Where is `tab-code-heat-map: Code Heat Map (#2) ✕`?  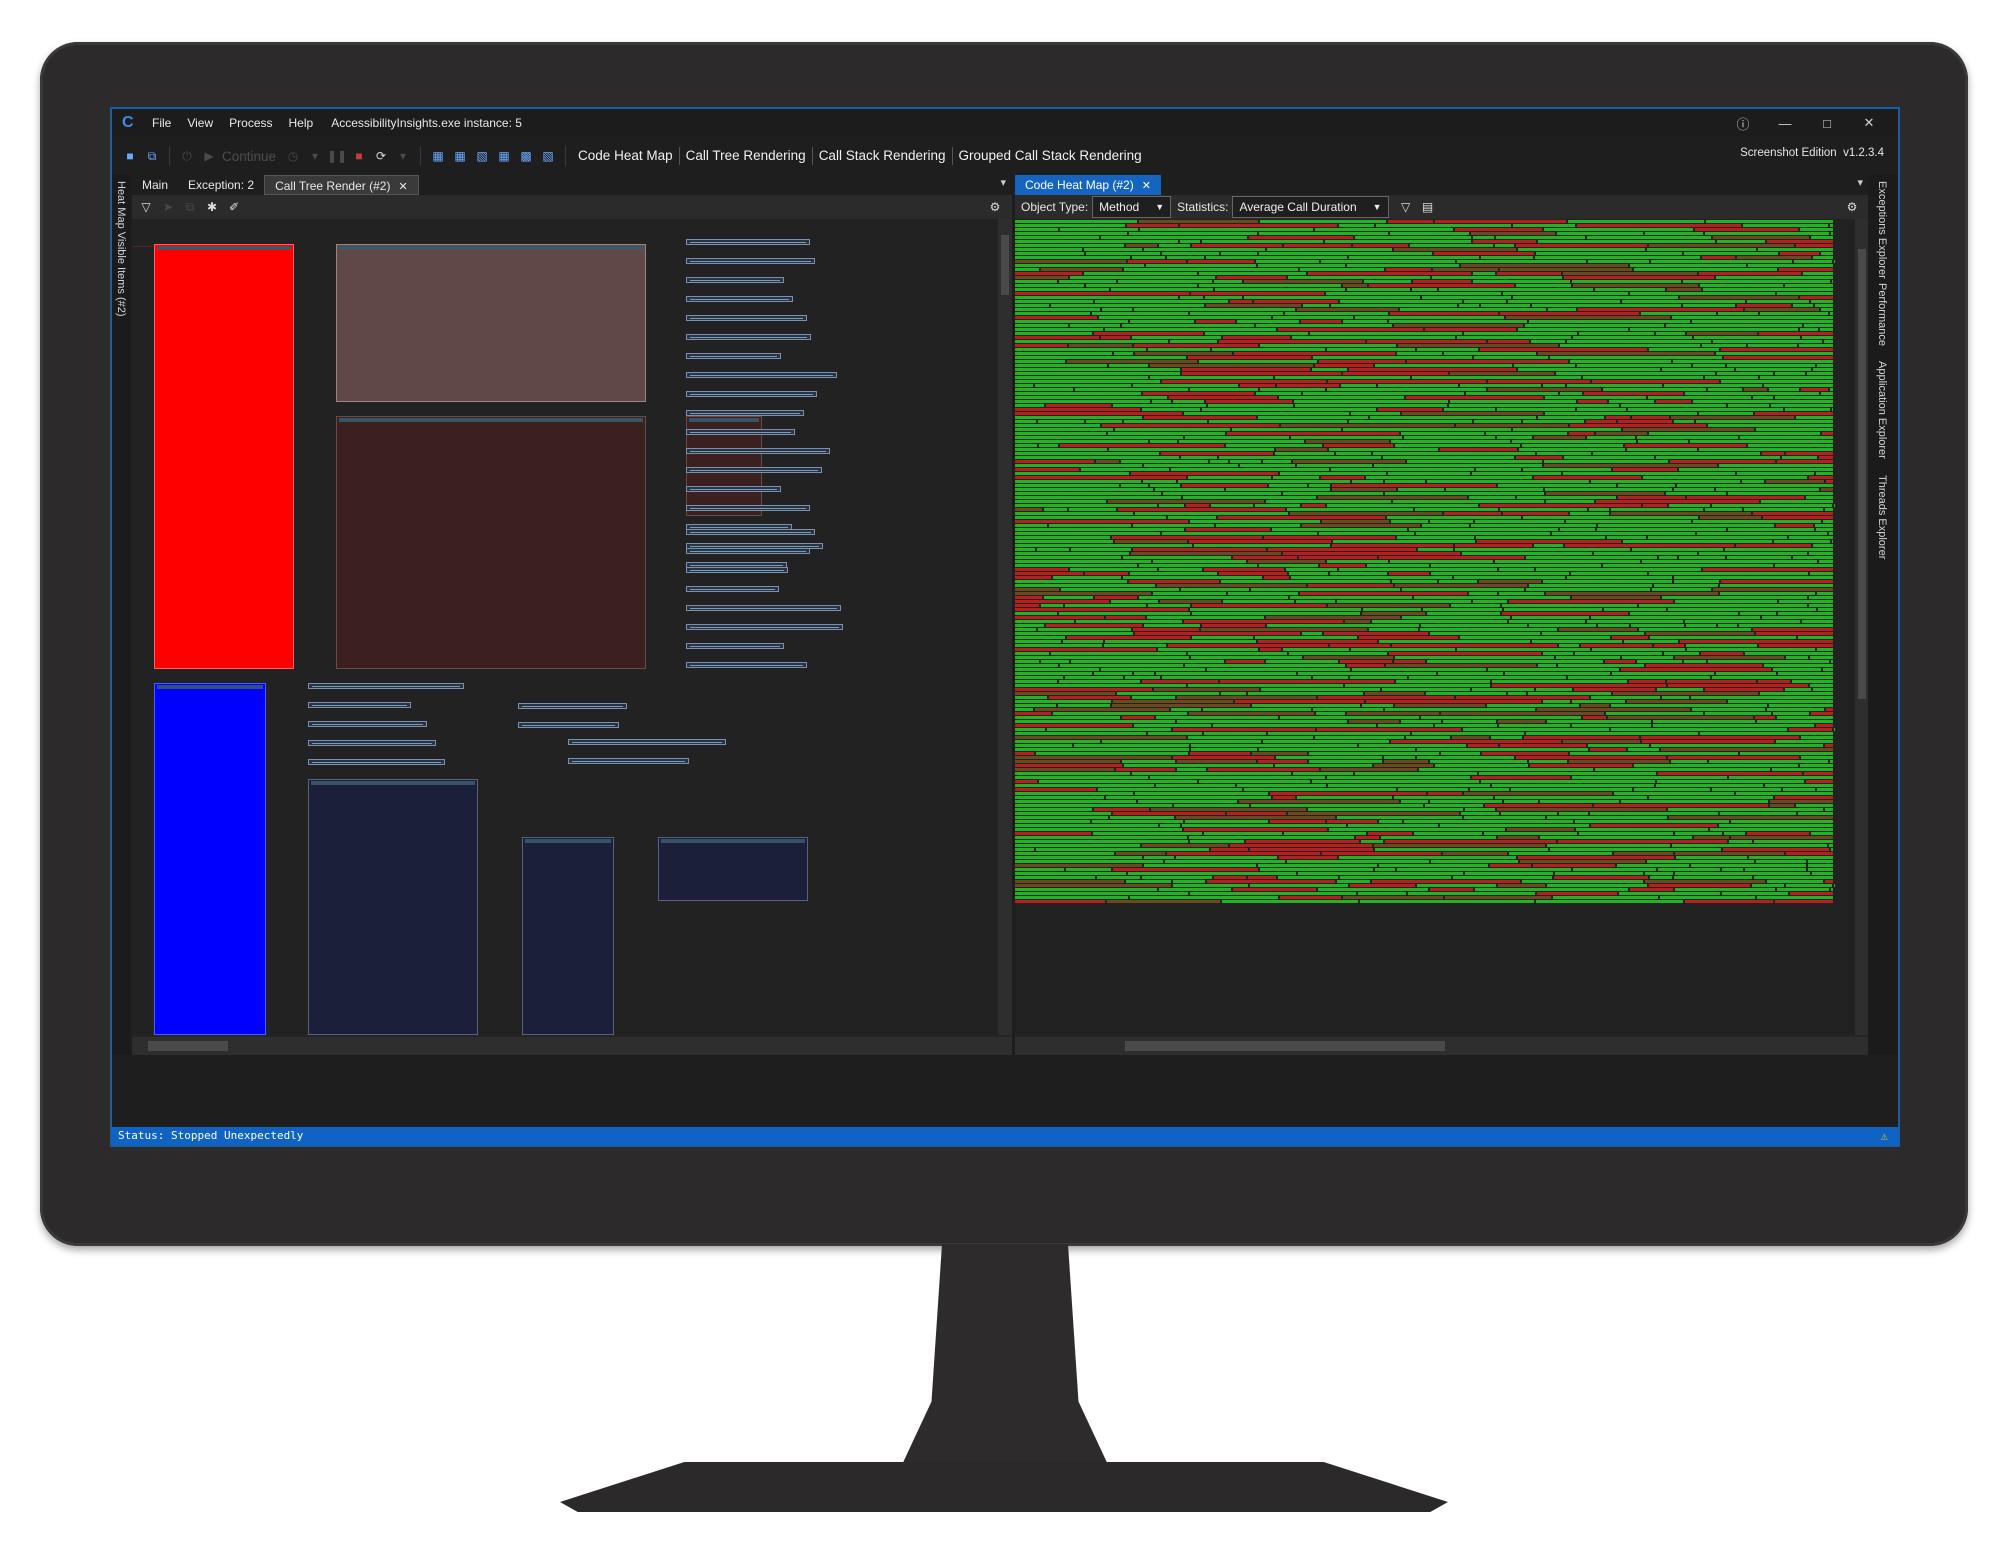 tab-code-heat-map: Code Heat Map (#2) ✕ is located at coordinates (1088, 185).